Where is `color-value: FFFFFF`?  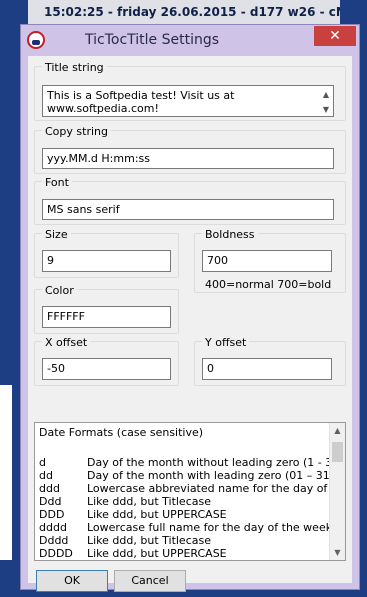 color-value: FFFFFF is located at coordinates (66, 316).